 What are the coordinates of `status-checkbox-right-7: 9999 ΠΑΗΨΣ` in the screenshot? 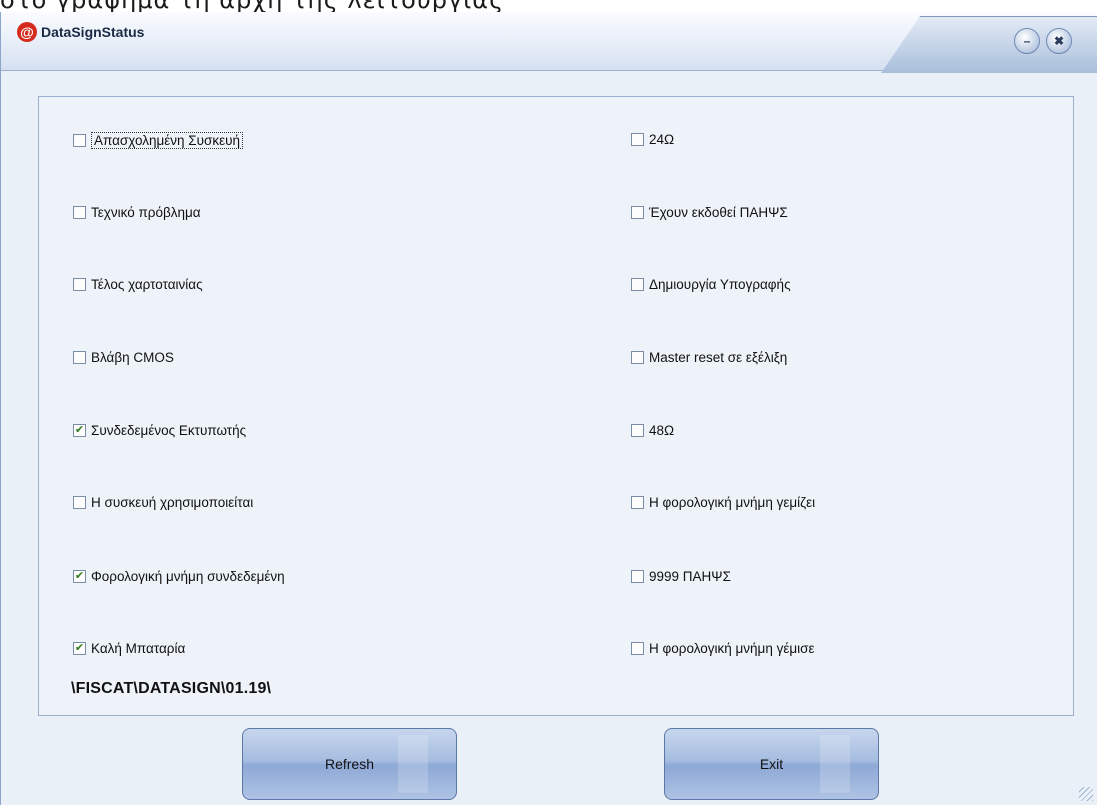 It's located at (681, 576).